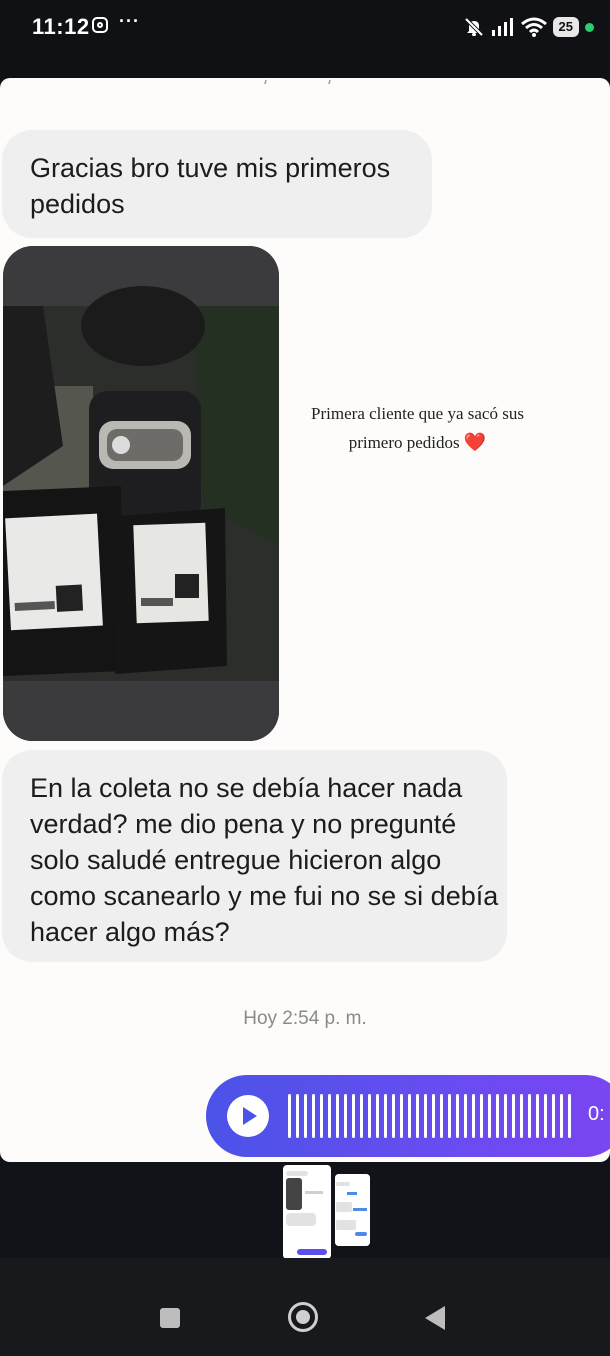  Describe the element at coordinates (473, 27) in the screenshot. I see `mute-icon` at that location.